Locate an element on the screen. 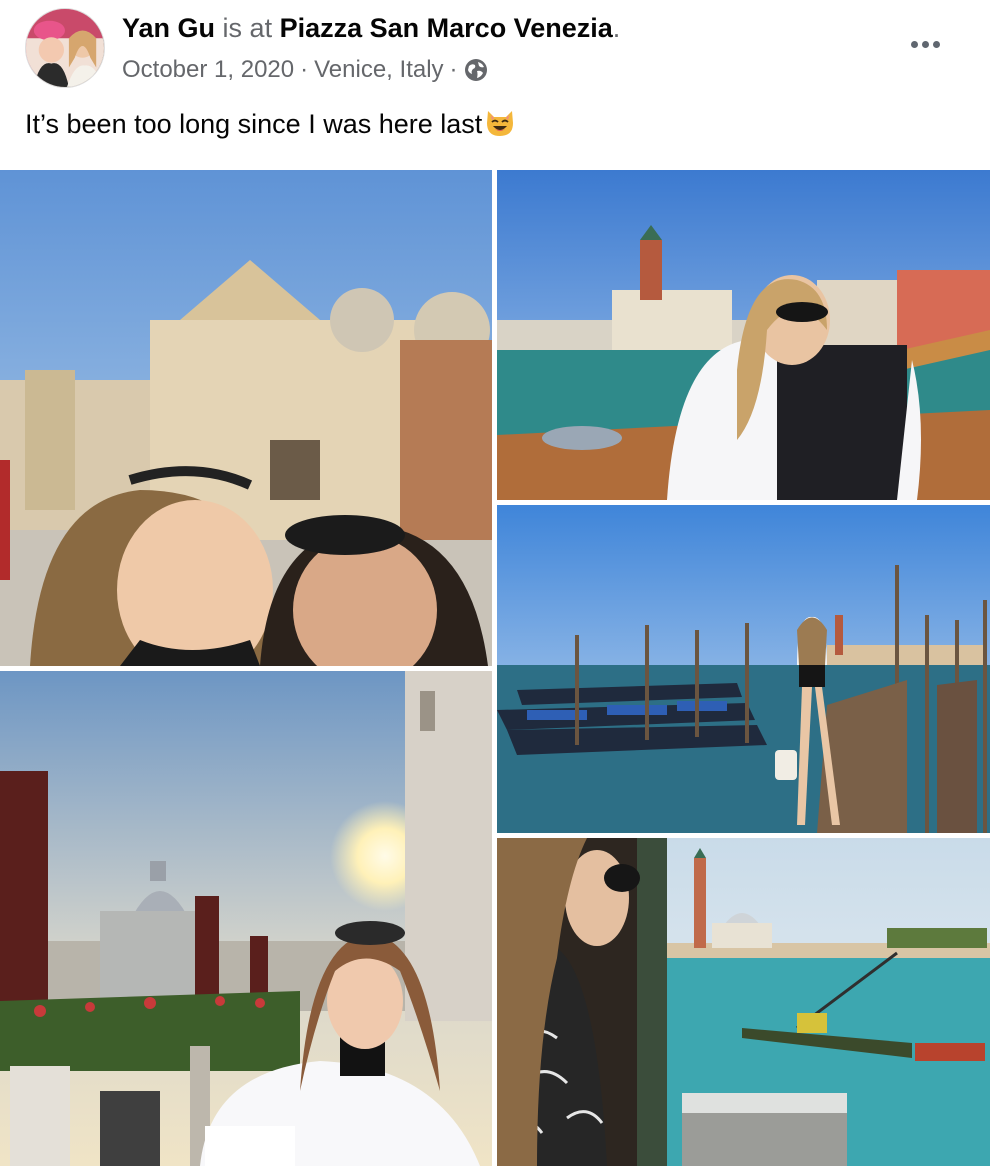 The width and height of the screenshot is (990, 1166). post-message: It’s been too long since I was here last is located at coordinates (254, 124).